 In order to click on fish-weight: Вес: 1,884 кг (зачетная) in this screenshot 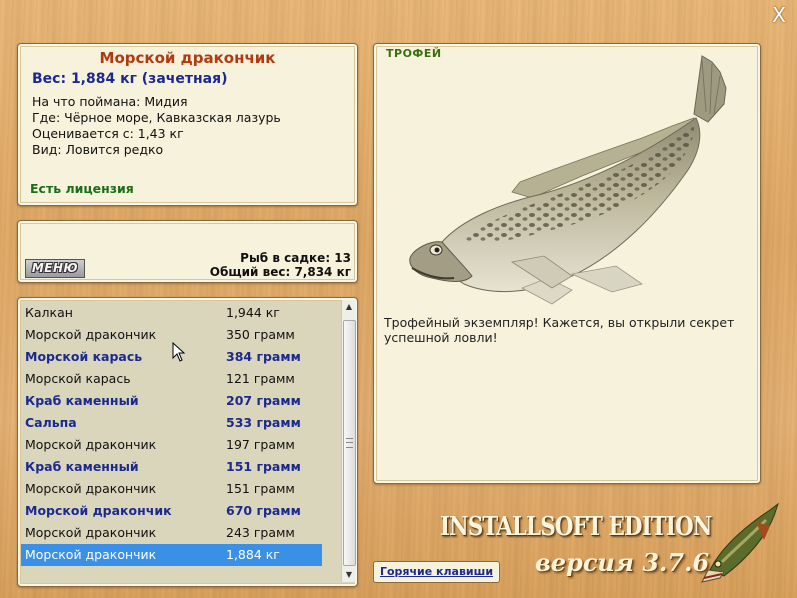, I will do `click(130, 79)`.